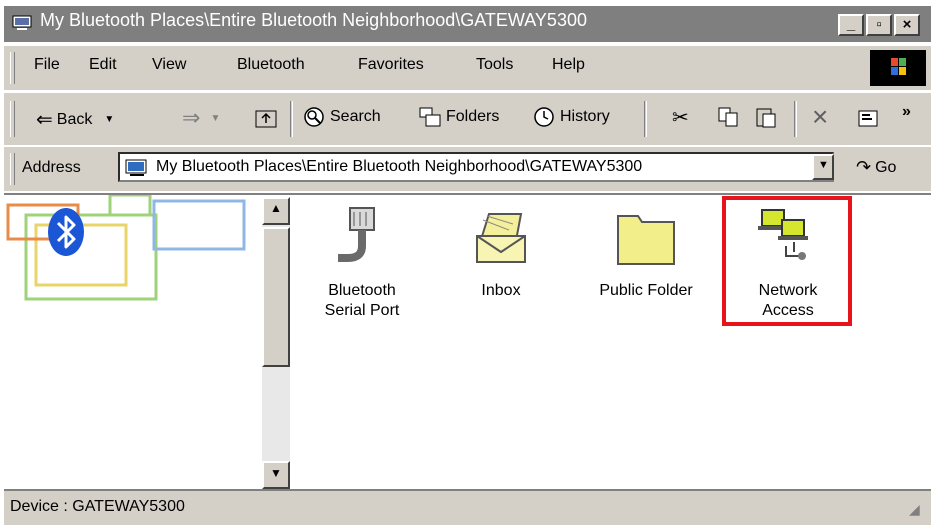 This screenshot has width=931, height=525. I want to click on close-button: ×, so click(907, 25).